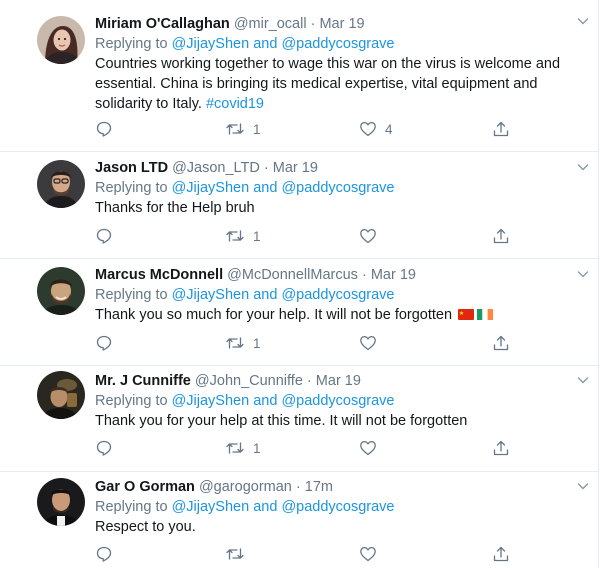 The width and height of the screenshot is (600, 568). Describe the element at coordinates (245, 487) in the screenshot. I see `author-handle: @garogorman` at that location.